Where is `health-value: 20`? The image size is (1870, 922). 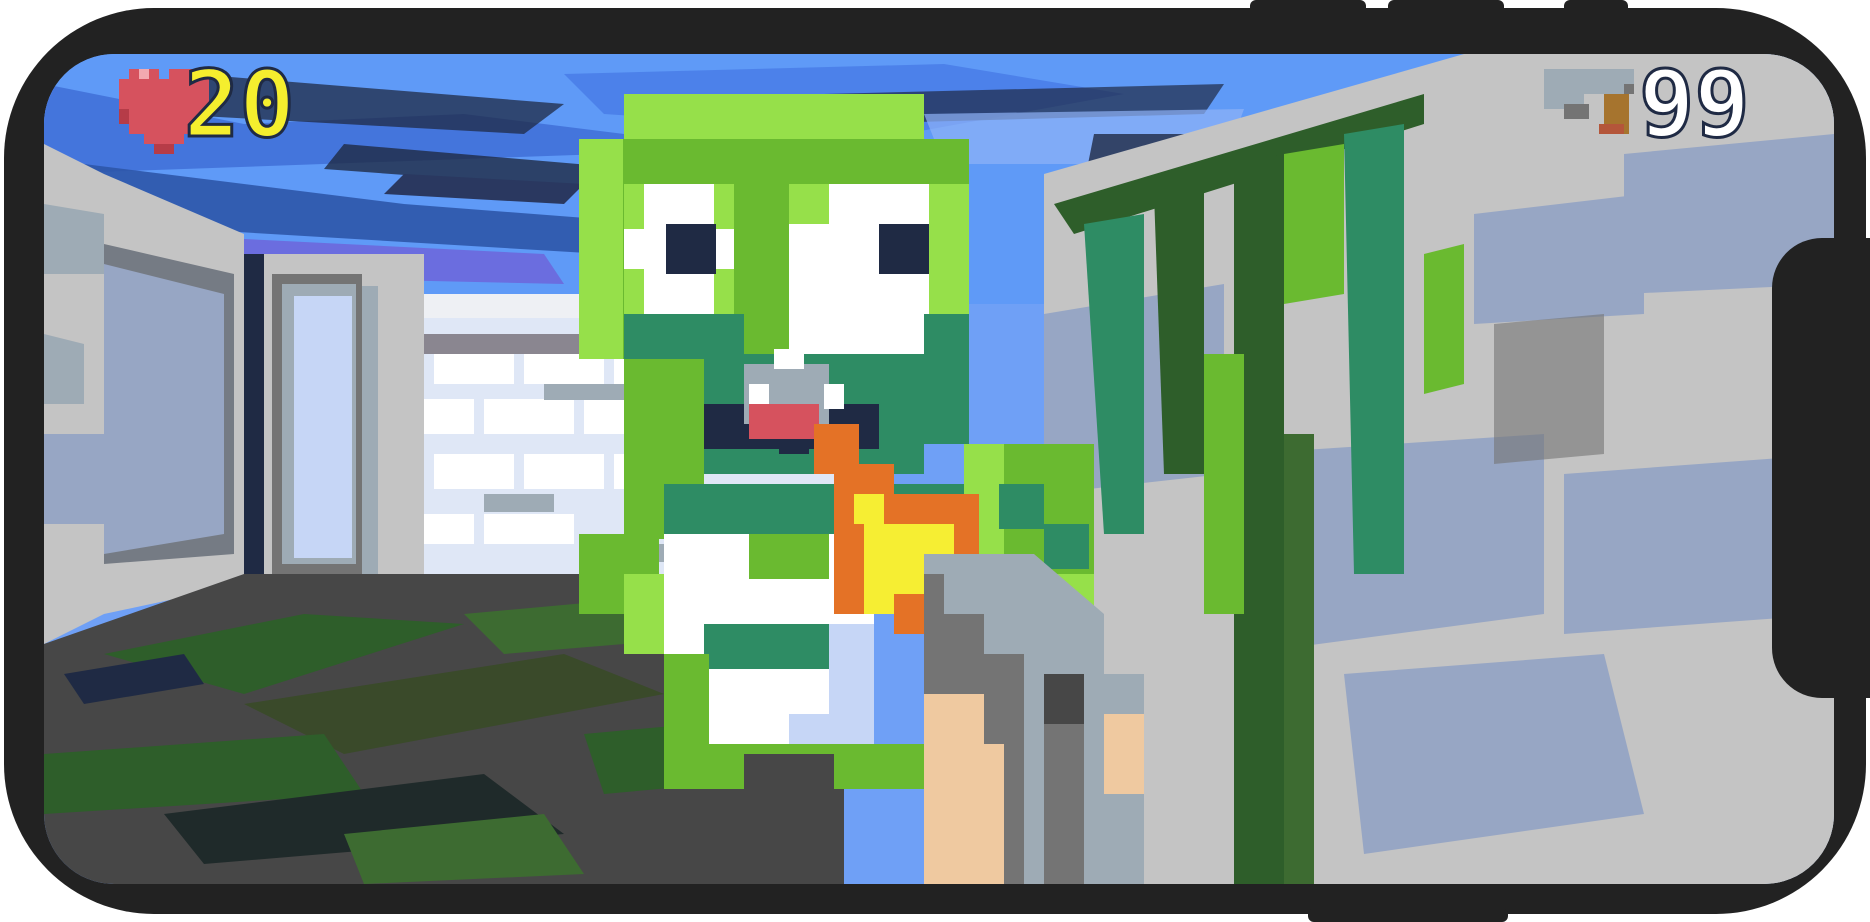
health-value: 20 is located at coordinates (239, 106).